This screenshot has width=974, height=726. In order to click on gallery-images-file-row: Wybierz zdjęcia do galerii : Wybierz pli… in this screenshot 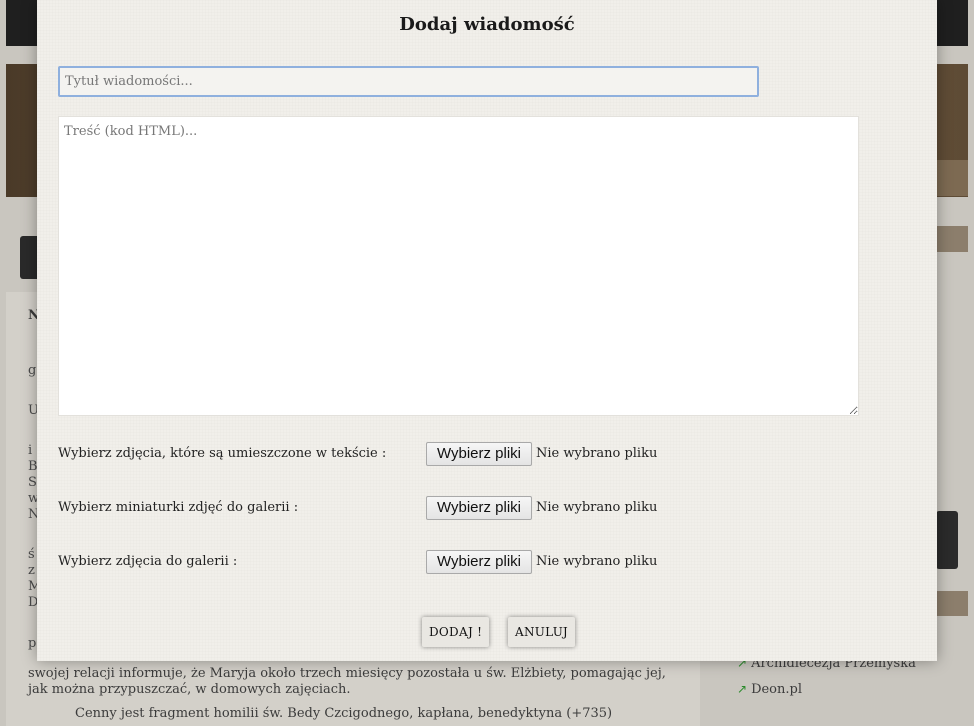, I will do `click(458, 562)`.